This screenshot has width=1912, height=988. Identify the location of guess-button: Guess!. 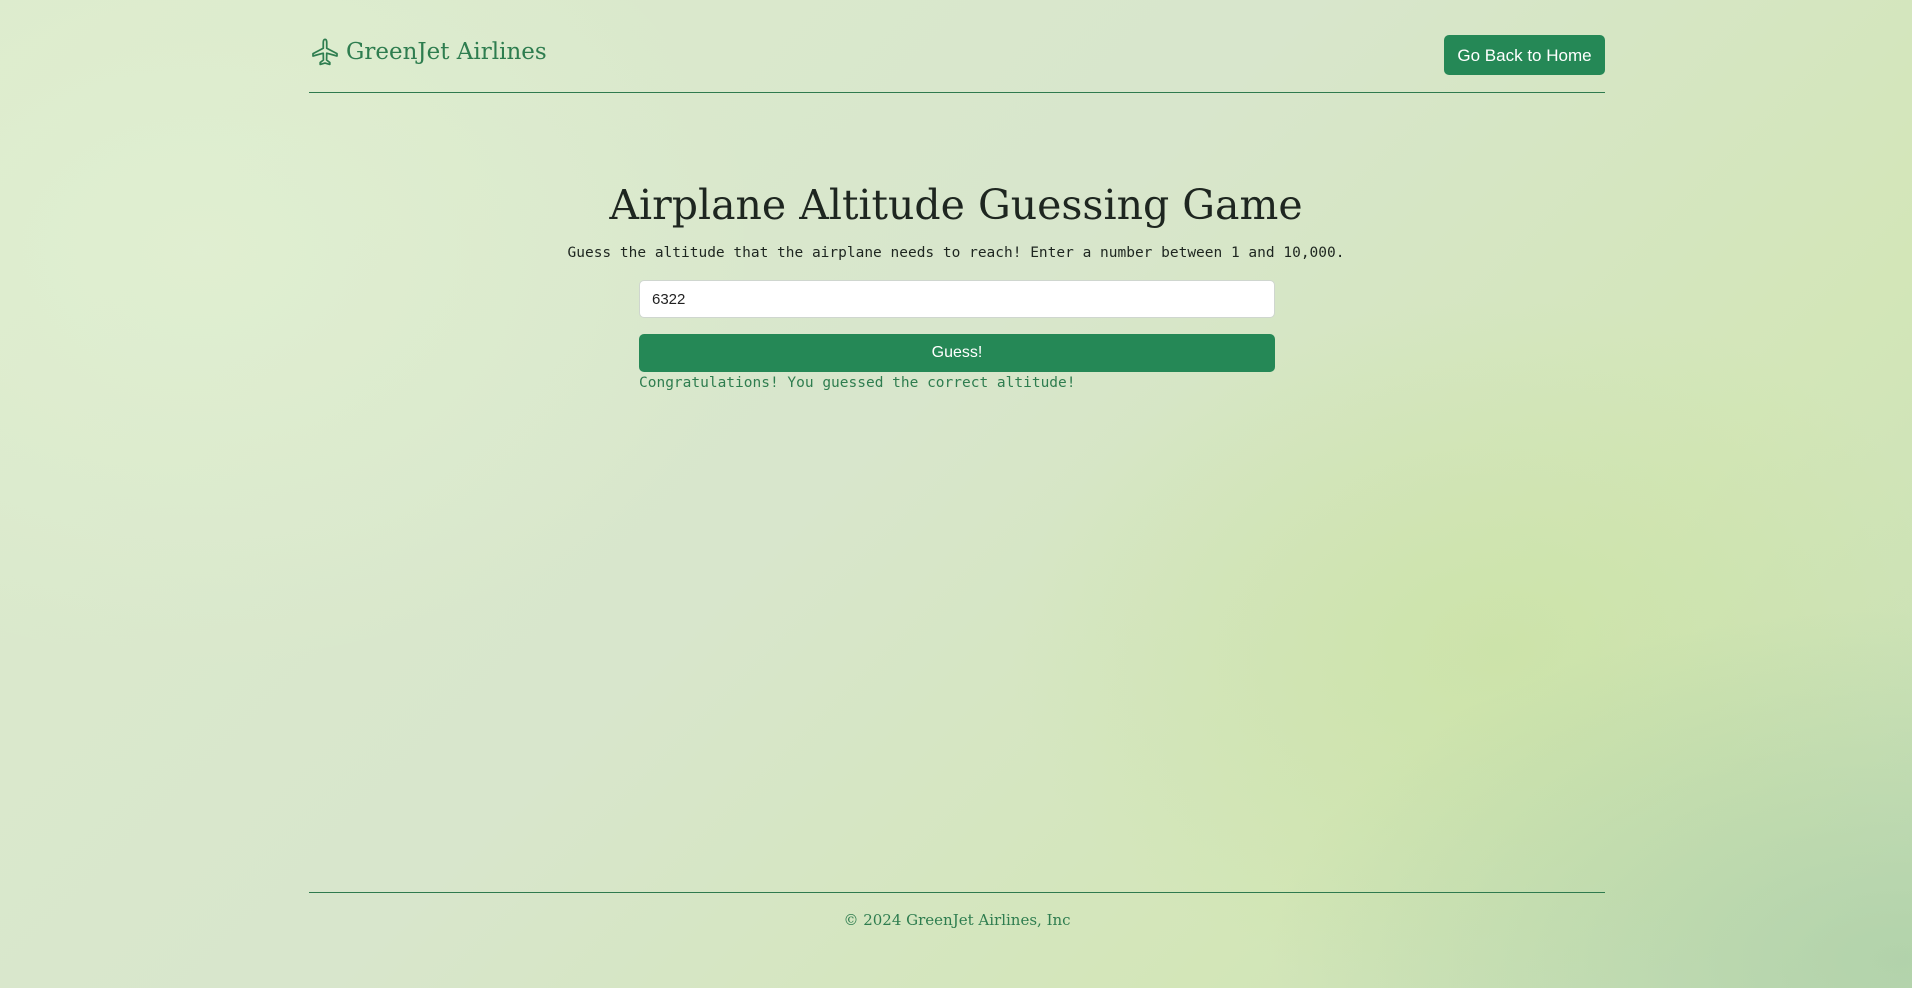
(957, 353).